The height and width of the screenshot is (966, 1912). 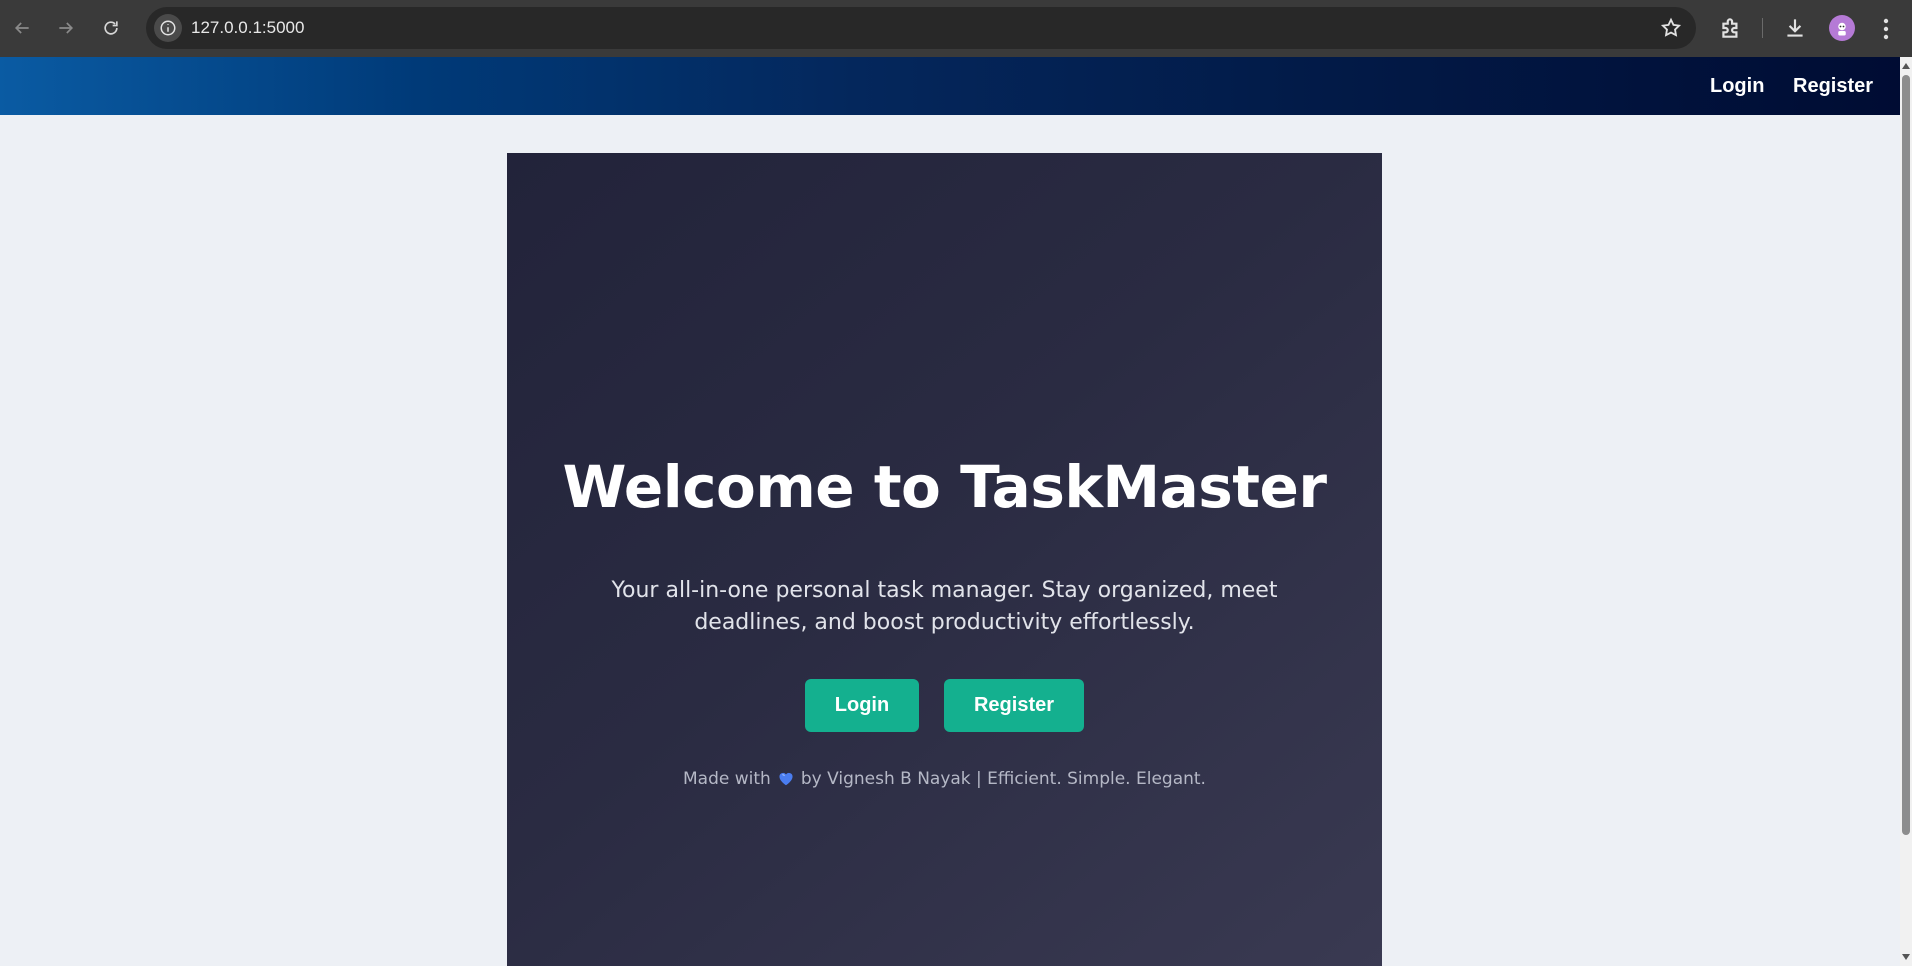 What do you see at coordinates (786, 779) in the screenshot?
I see `blue-heart-icon` at bounding box center [786, 779].